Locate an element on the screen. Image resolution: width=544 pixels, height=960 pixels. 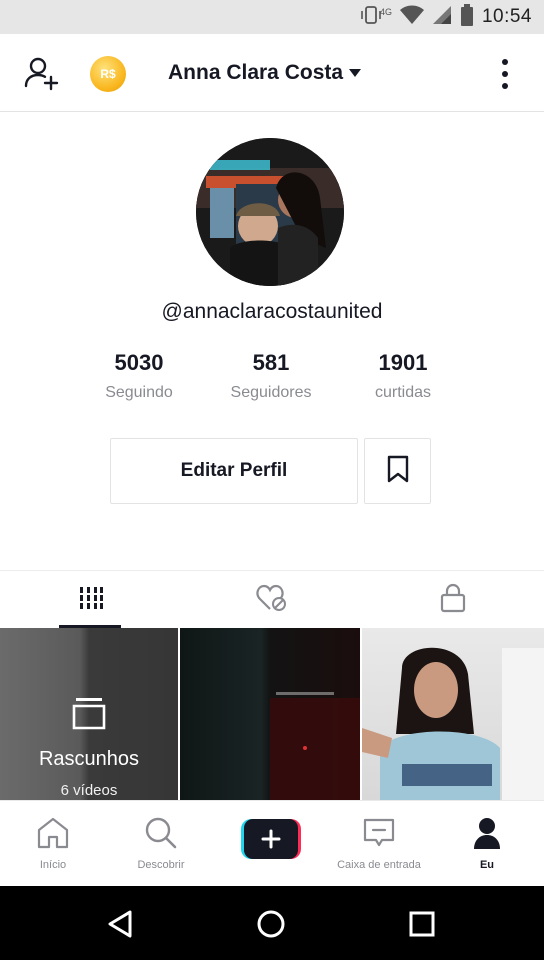
nav-label: Início is located at coordinates (53, 865).